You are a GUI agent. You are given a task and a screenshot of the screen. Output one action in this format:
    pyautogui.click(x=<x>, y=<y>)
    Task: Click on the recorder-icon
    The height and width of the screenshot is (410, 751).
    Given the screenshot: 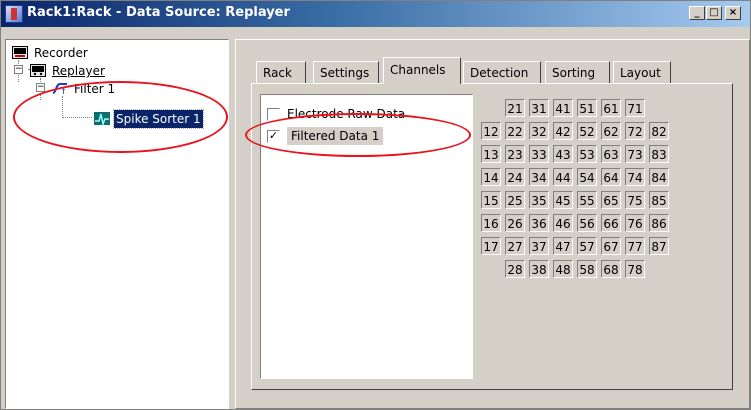 What is the action you would take?
    pyautogui.click(x=20, y=52)
    